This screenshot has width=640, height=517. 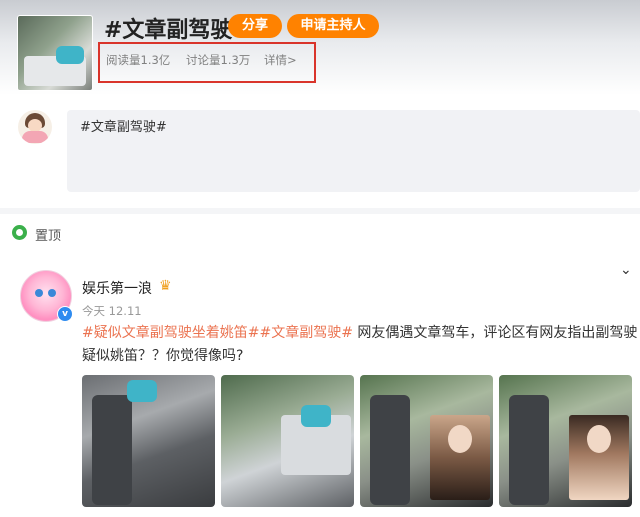 I want to click on post-time: 今天 12.11, so click(x=112, y=311).